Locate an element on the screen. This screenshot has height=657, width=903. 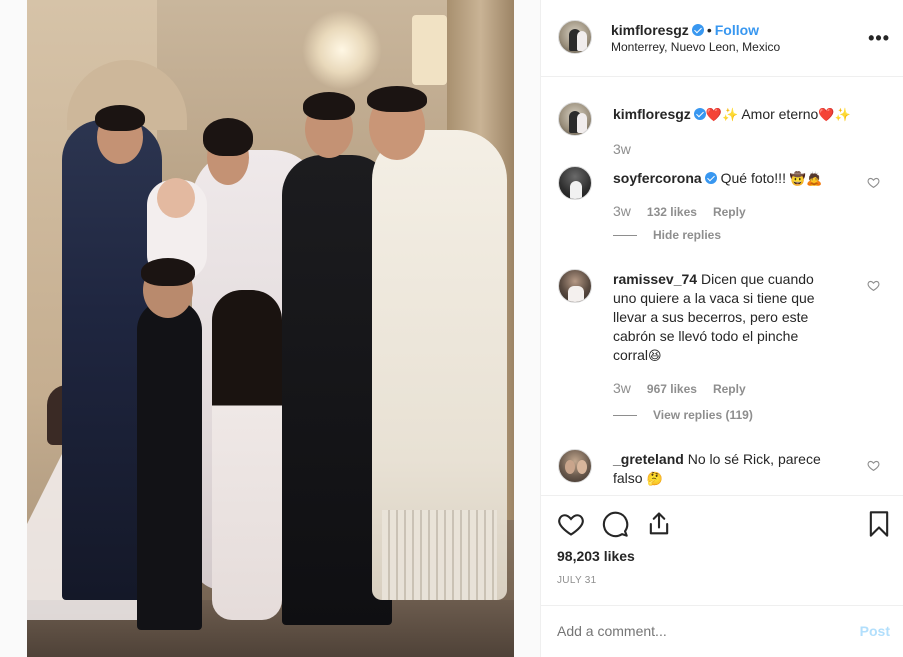
view-replies-button: View replies (119) is located at coordinates (683, 415).